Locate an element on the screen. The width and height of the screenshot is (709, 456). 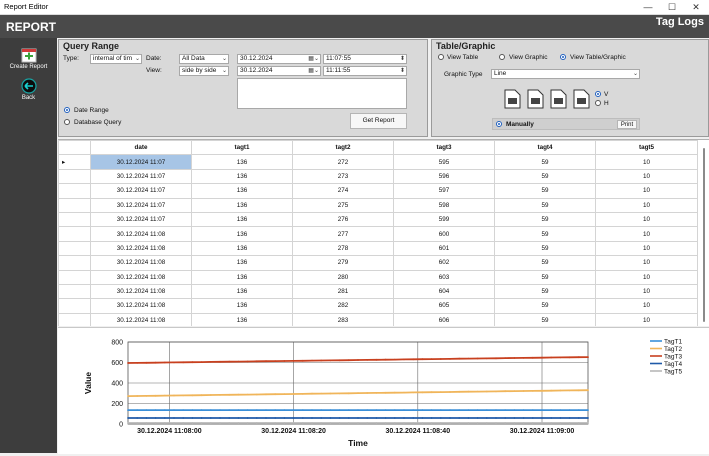
column-header-tagt5: tagt5 is located at coordinates (646, 148).